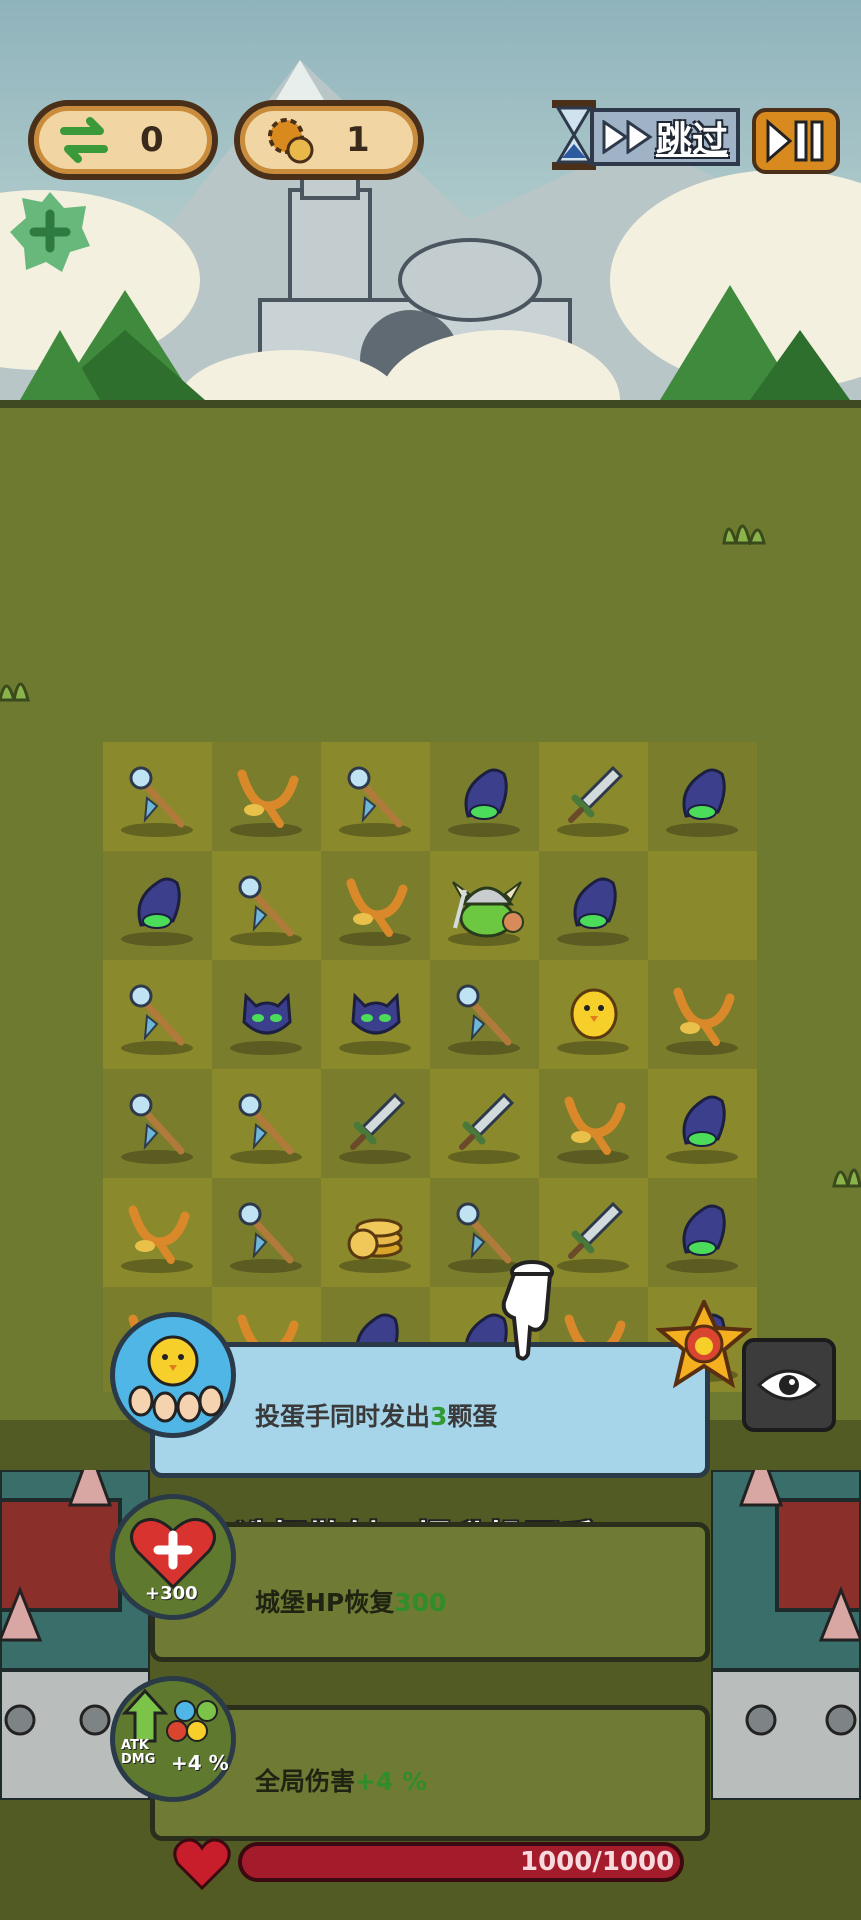  Describe the element at coordinates (123, 140) in the screenshot. I see `swap-counter: 0` at that location.